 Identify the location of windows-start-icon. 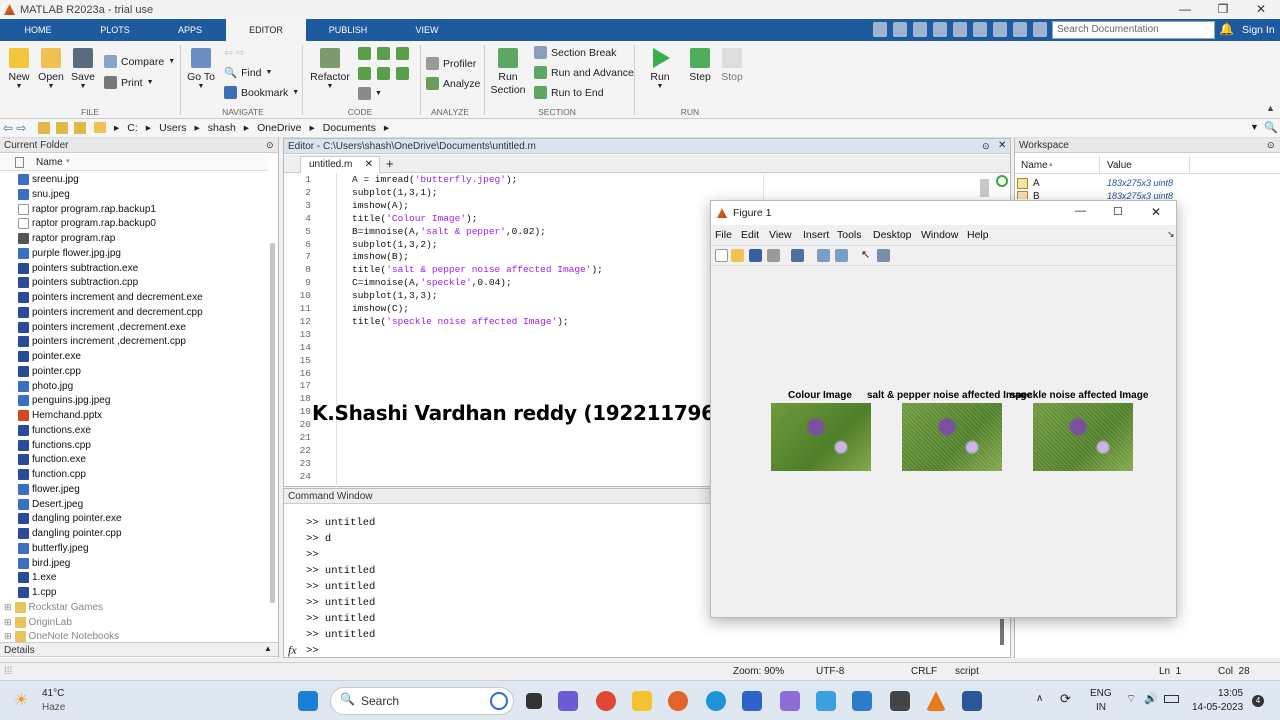
(308, 701).